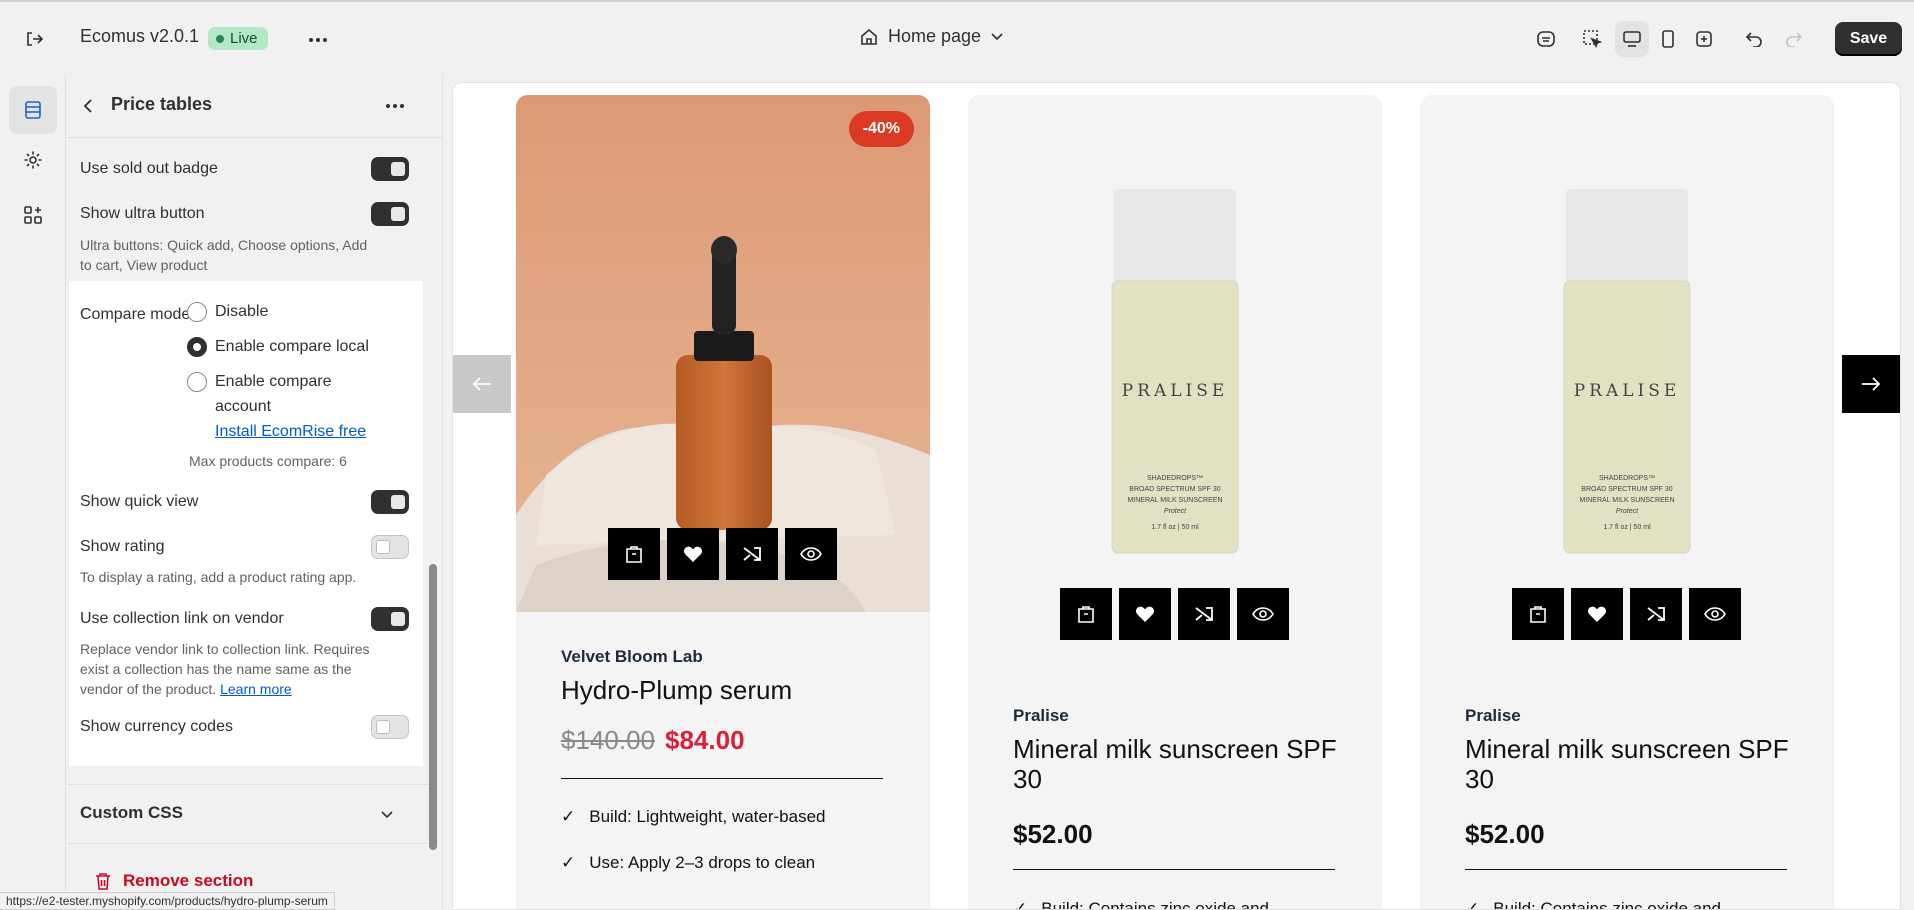 The image size is (1914, 910). What do you see at coordinates (705, 740) in the screenshot?
I see `product-price-sale: $84.00` at bounding box center [705, 740].